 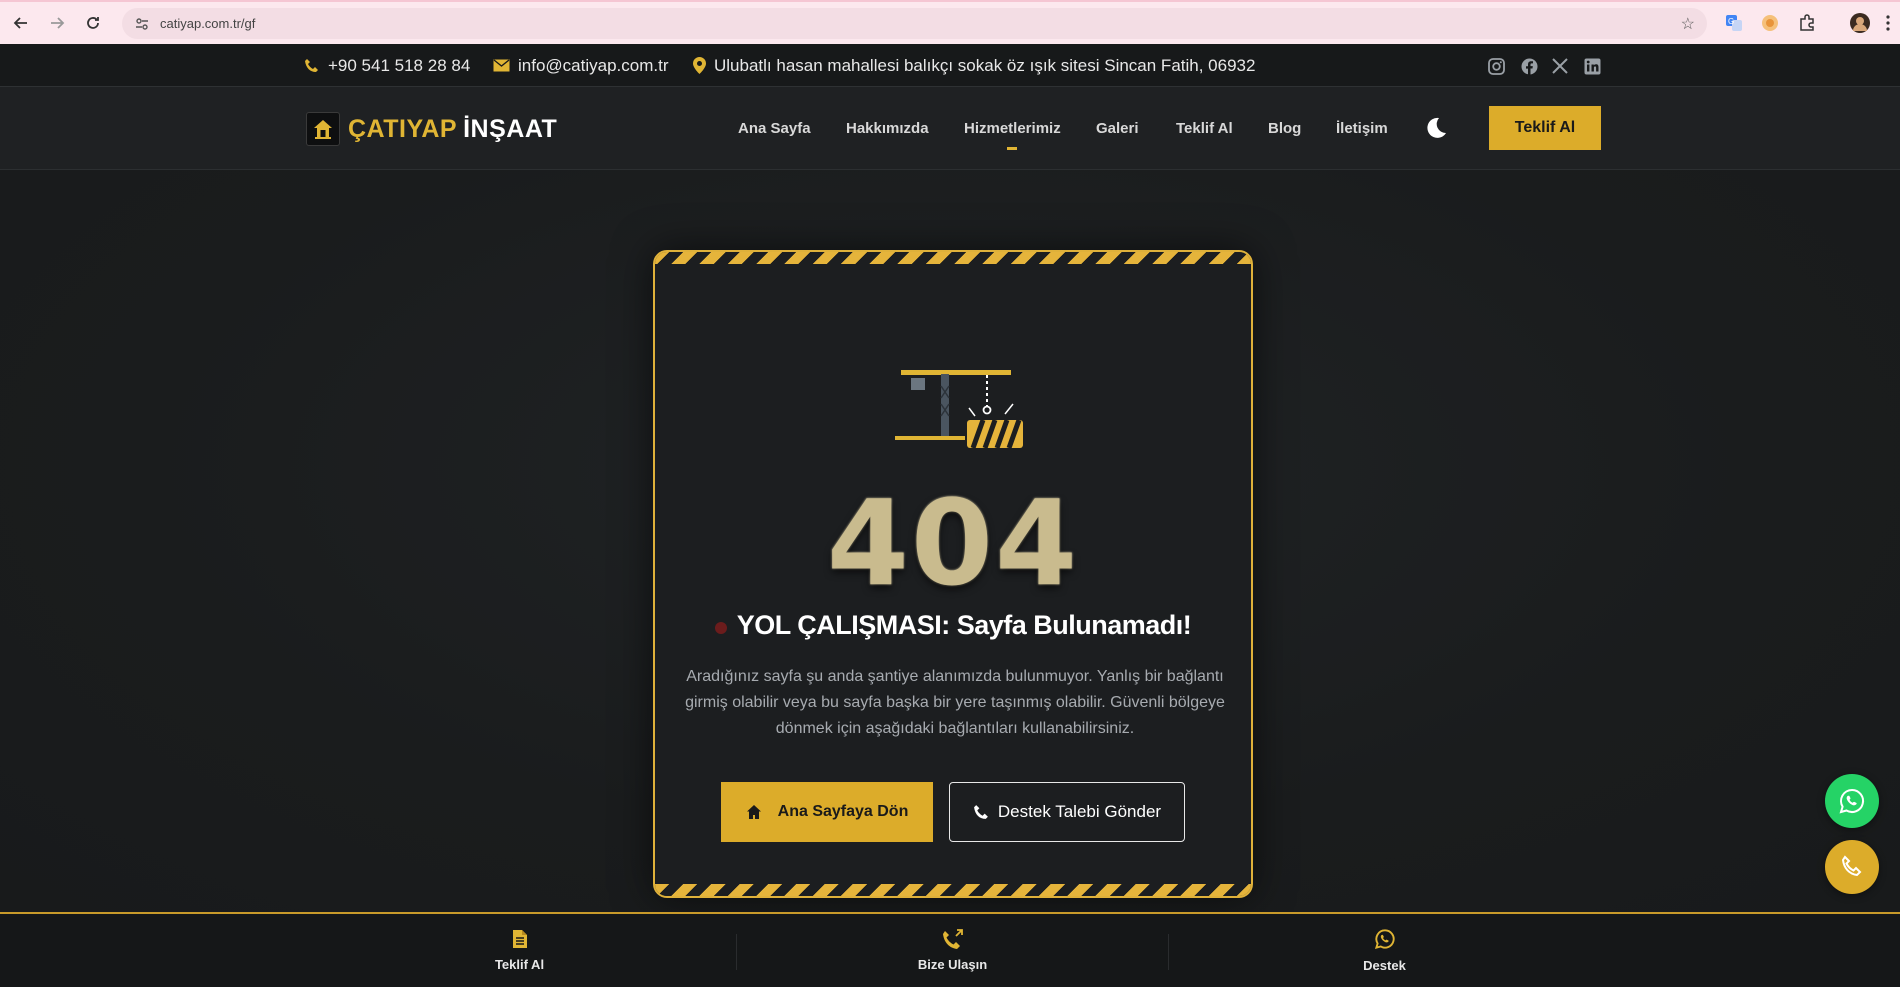 What do you see at coordinates (399, 65) in the screenshot?
I see `phone-text: +90 541 518 28 84` at bounding box center [399, 65].